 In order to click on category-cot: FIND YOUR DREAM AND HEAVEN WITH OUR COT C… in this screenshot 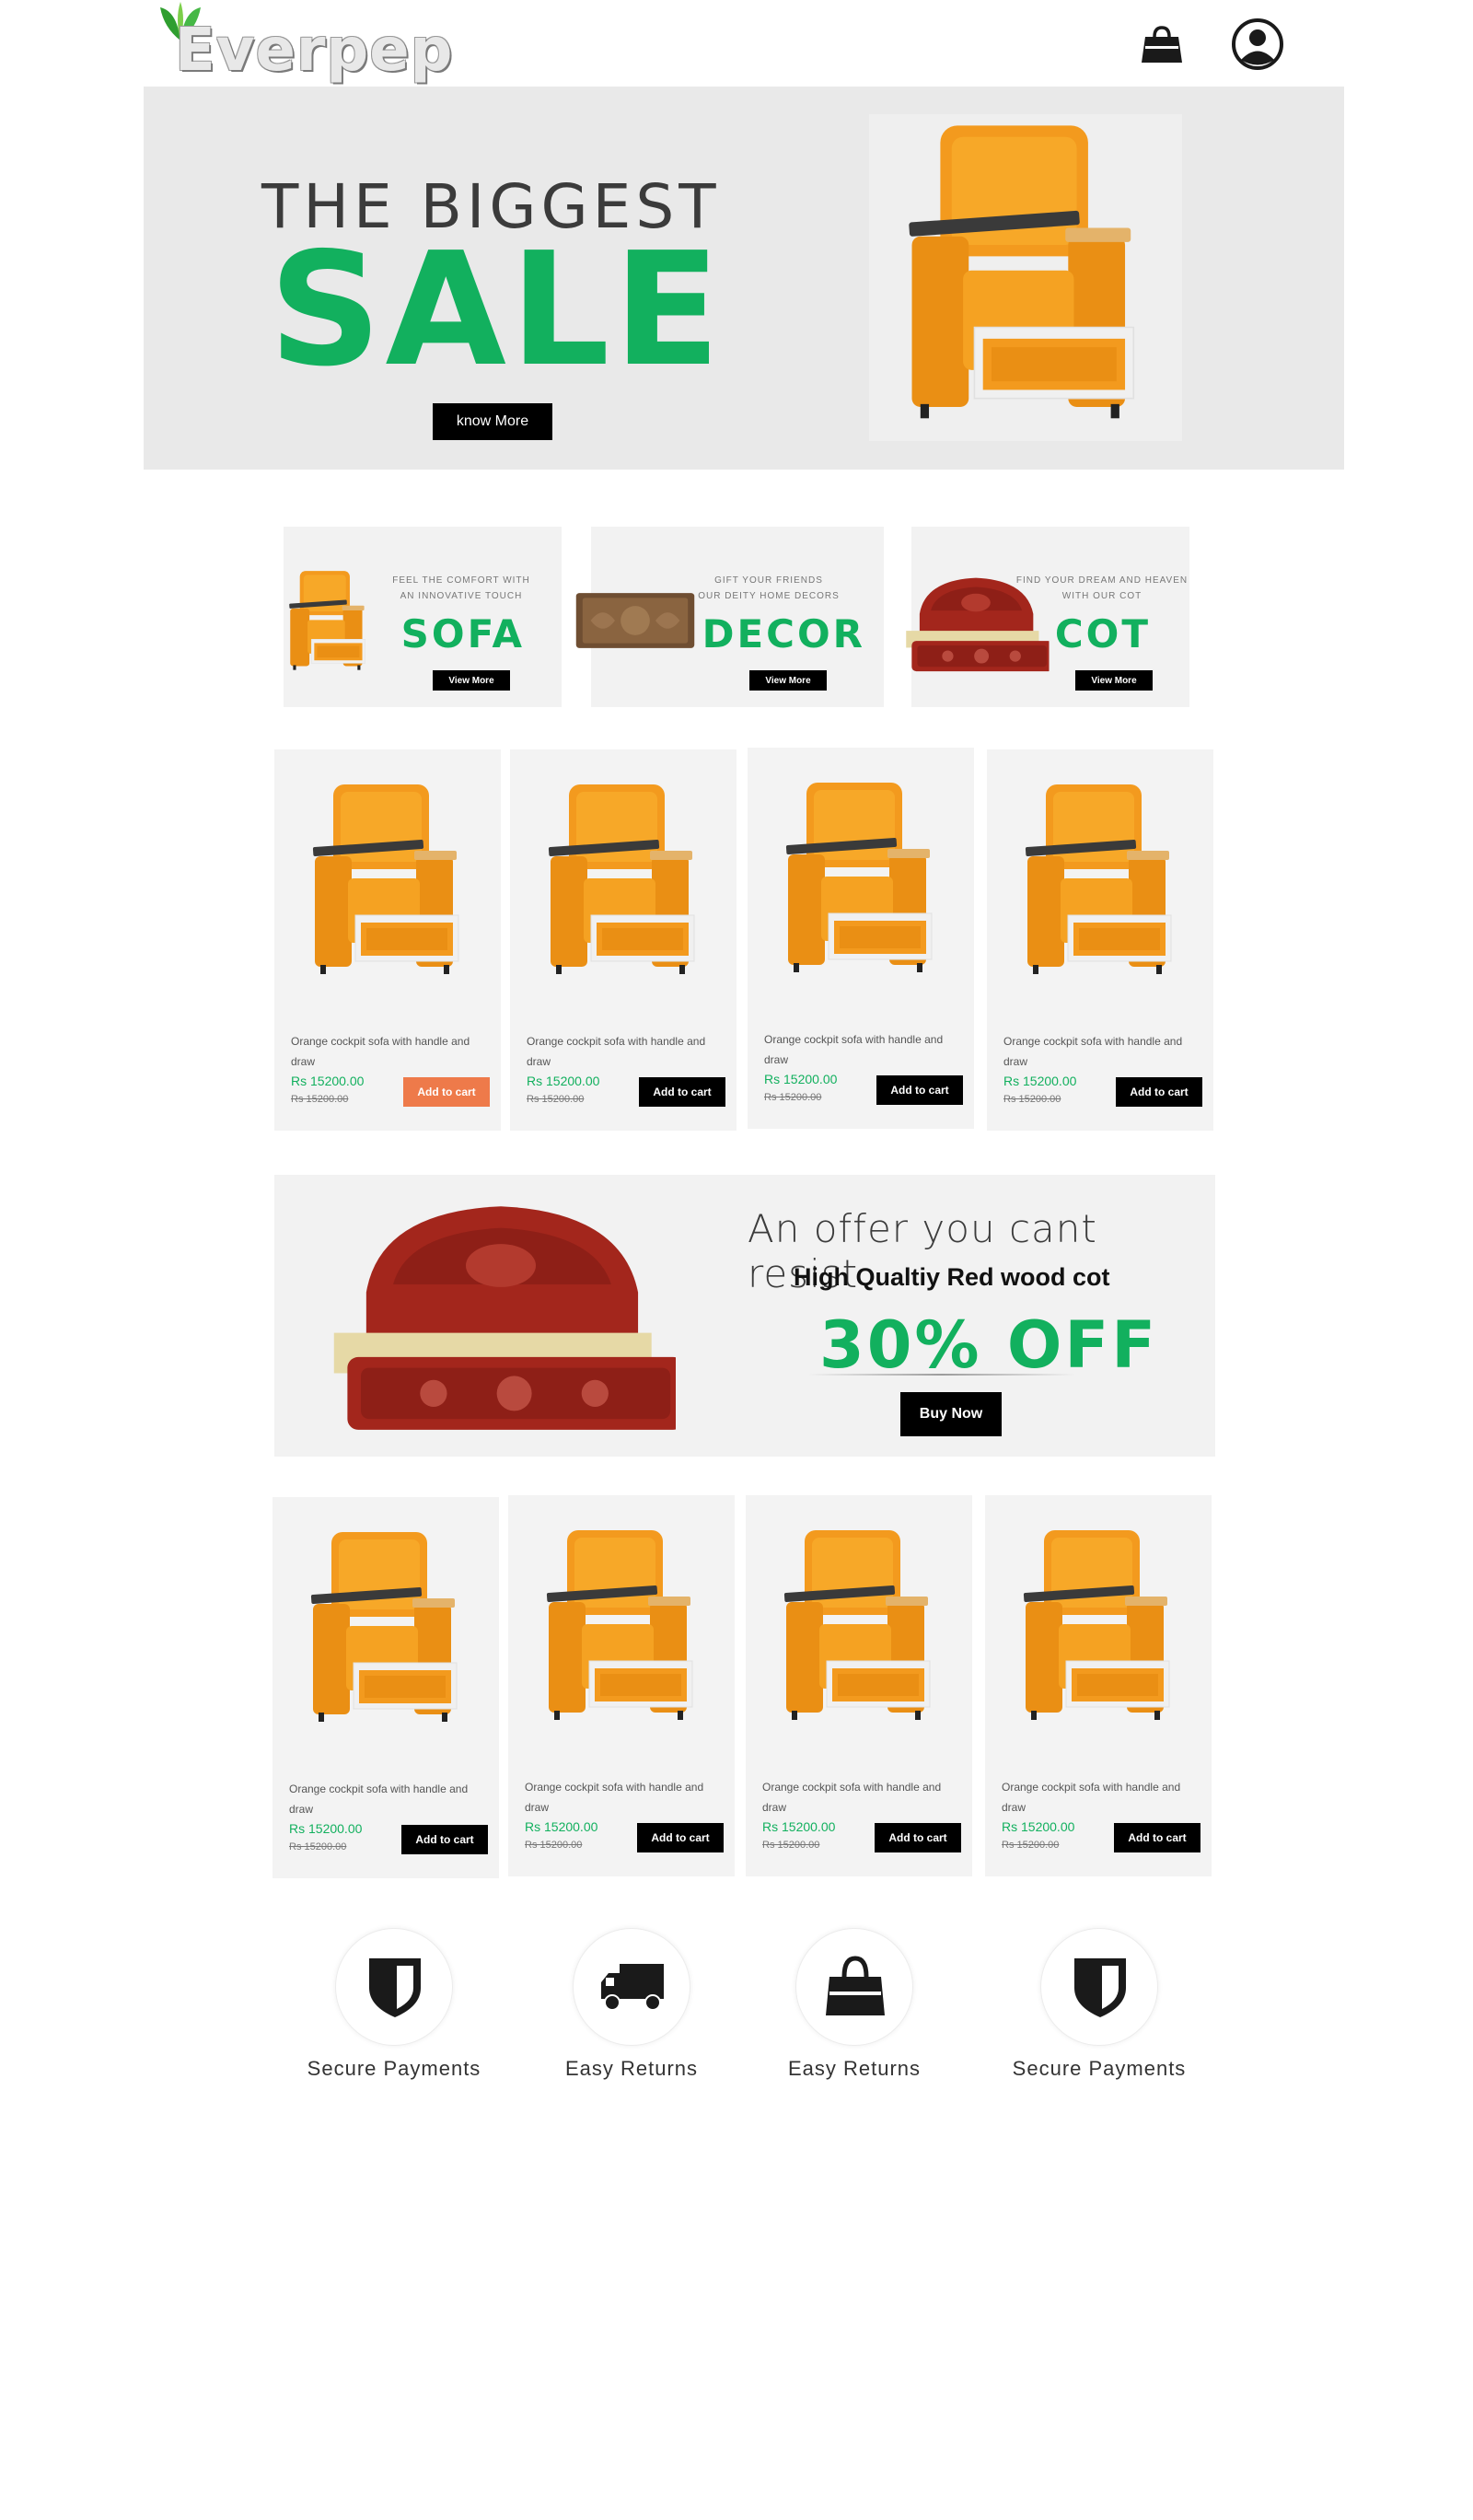, I will do `click(1050, 617)`.